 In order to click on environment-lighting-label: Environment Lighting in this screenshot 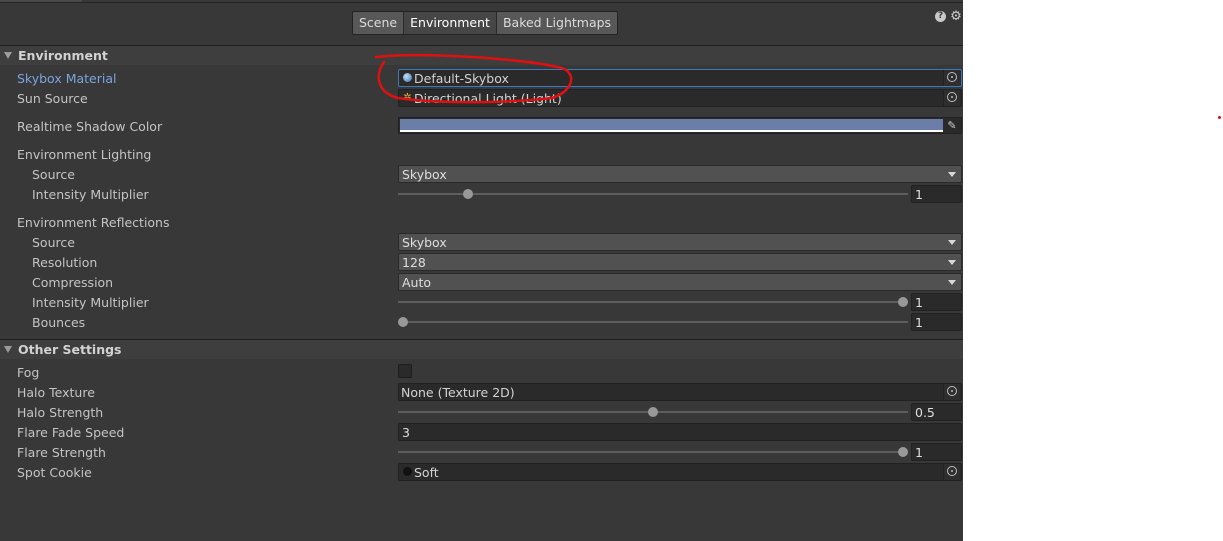, I will do `click(84, 154)`.